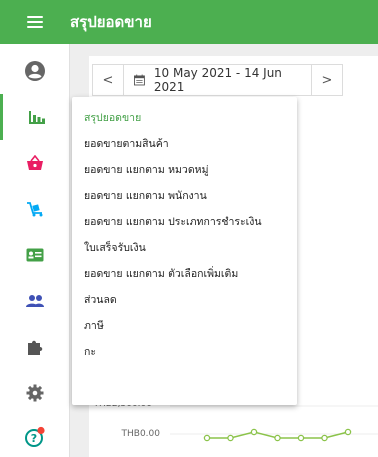  Describe the element at coordinates (184, 222) in the screenshot. I see `menu-item-sales-by-payment-type: ยอดขาย แยกตาม ประเภทการชำระเงิน` at that location.